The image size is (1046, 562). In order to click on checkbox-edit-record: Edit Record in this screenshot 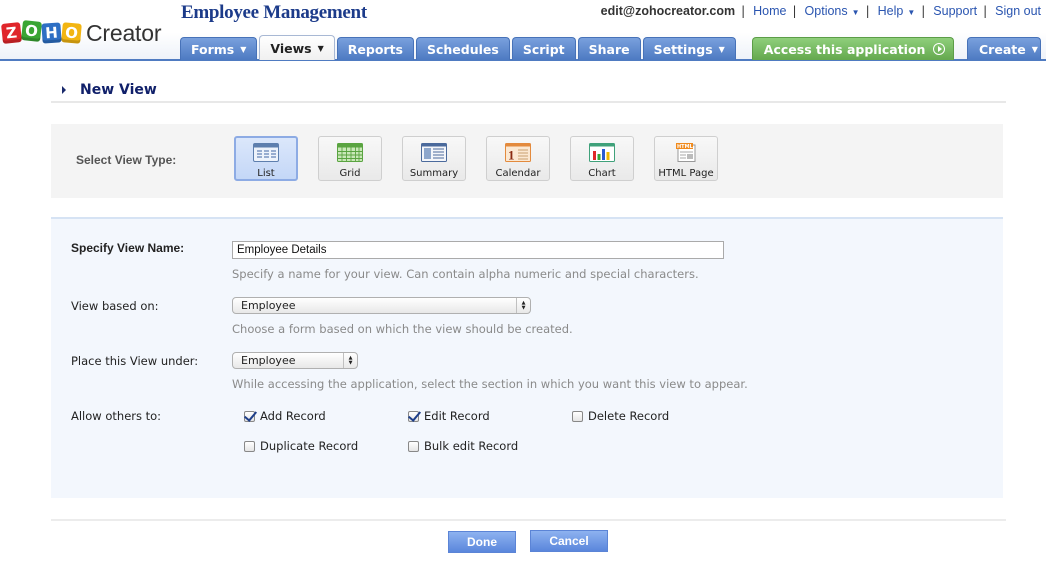, I will do `click(449, 416)`.